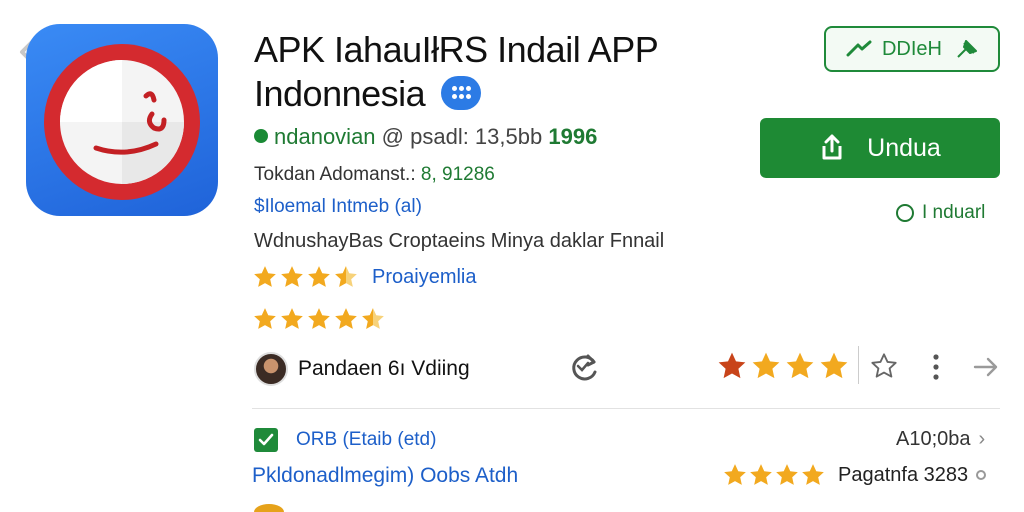 The image size is (1024, 512). I want to click on list-item-rating: Pagatnfa 3283, so click(854, 475).